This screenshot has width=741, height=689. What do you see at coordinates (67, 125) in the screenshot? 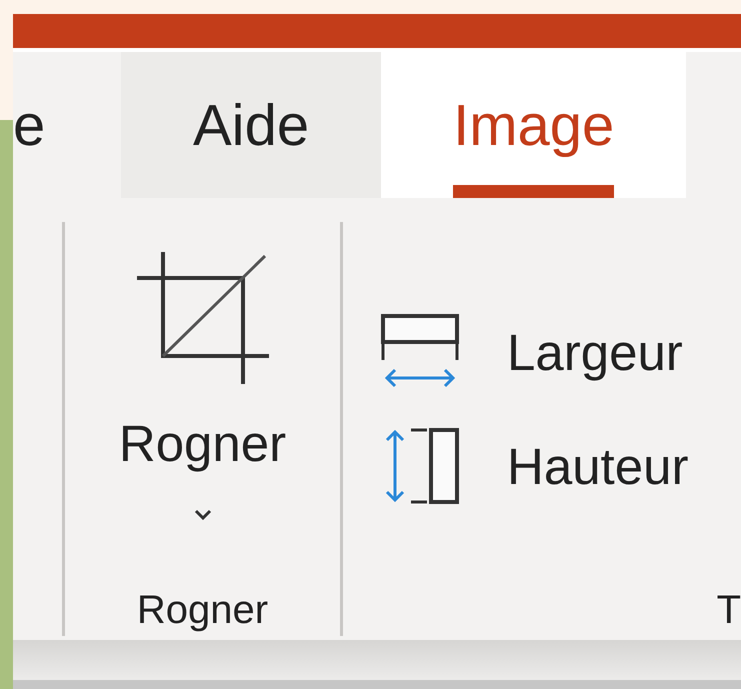
I see `ribbon-tab: e` at bounding box center [67, 125].